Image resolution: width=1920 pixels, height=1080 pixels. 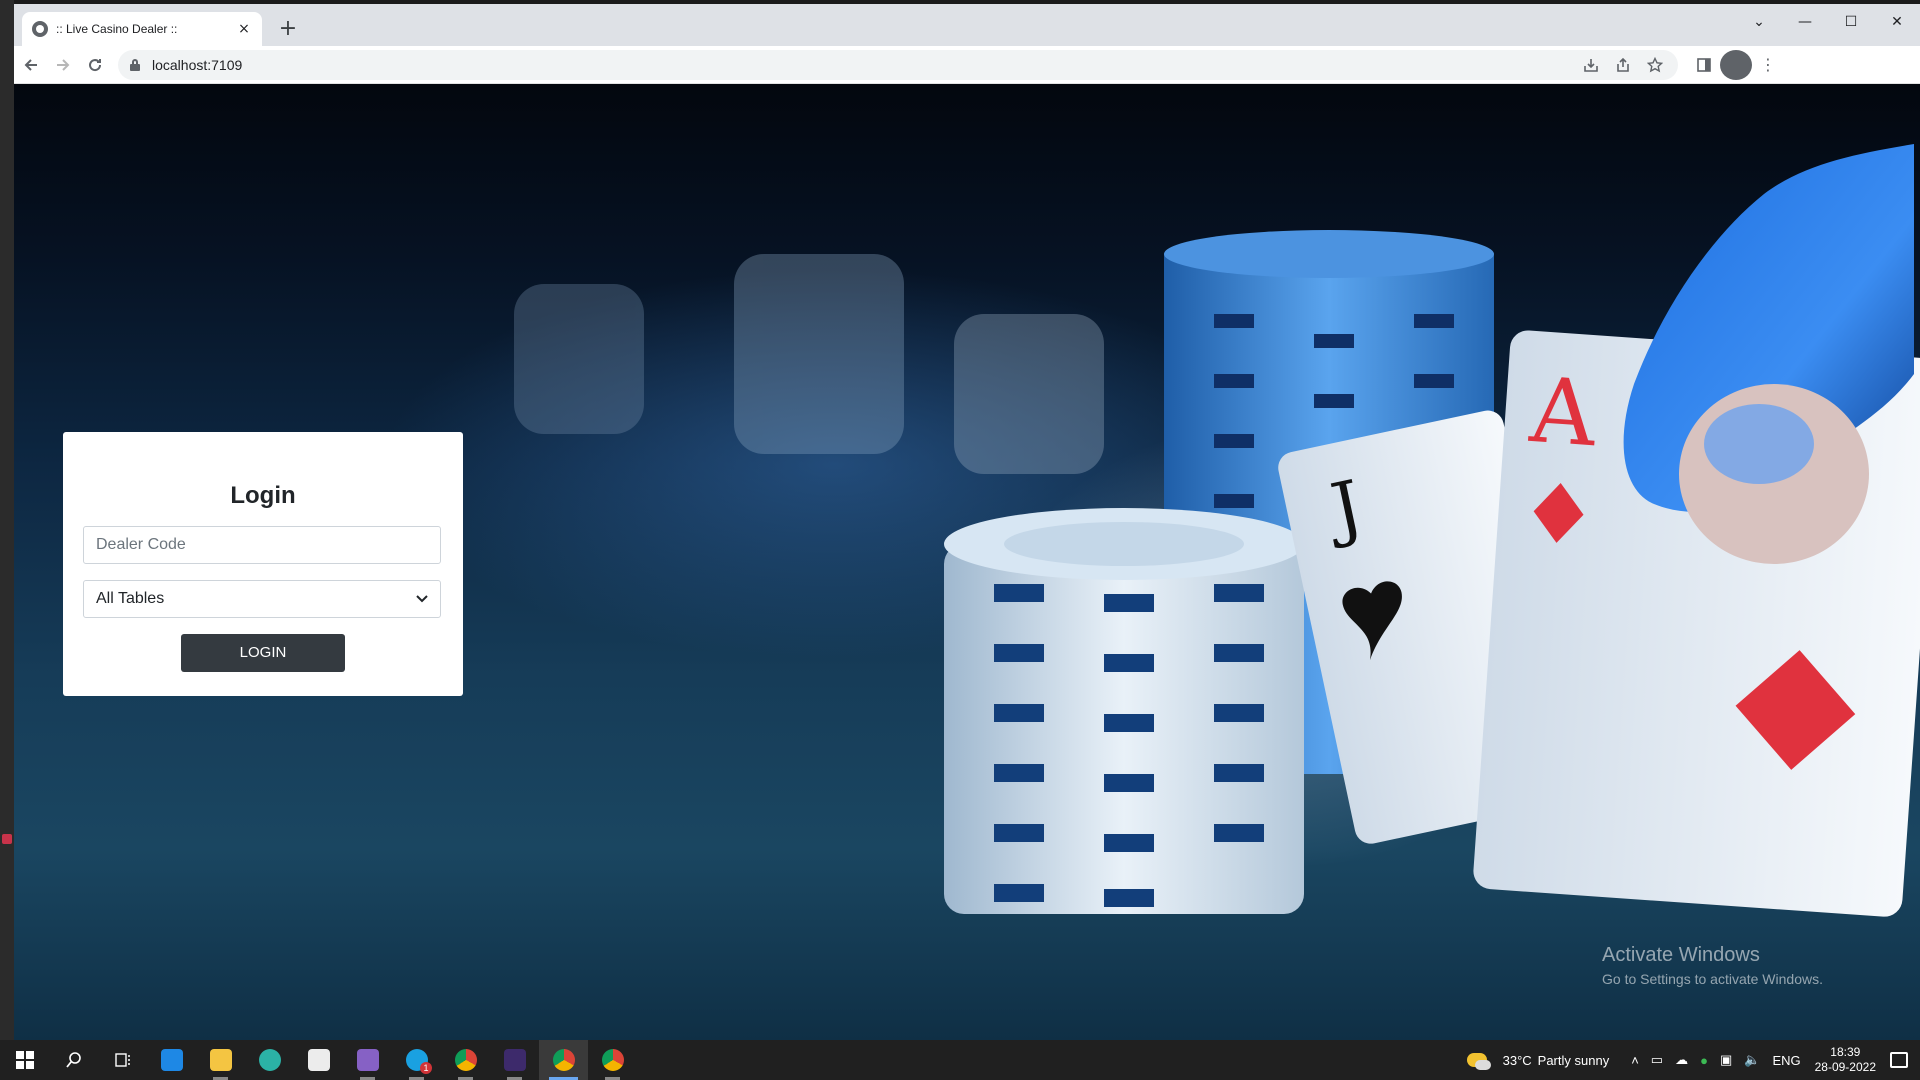 What do you see at coordinates (1591, 65) in the screenshot?
I see `install-icon` at bounding box center [1591, 65].